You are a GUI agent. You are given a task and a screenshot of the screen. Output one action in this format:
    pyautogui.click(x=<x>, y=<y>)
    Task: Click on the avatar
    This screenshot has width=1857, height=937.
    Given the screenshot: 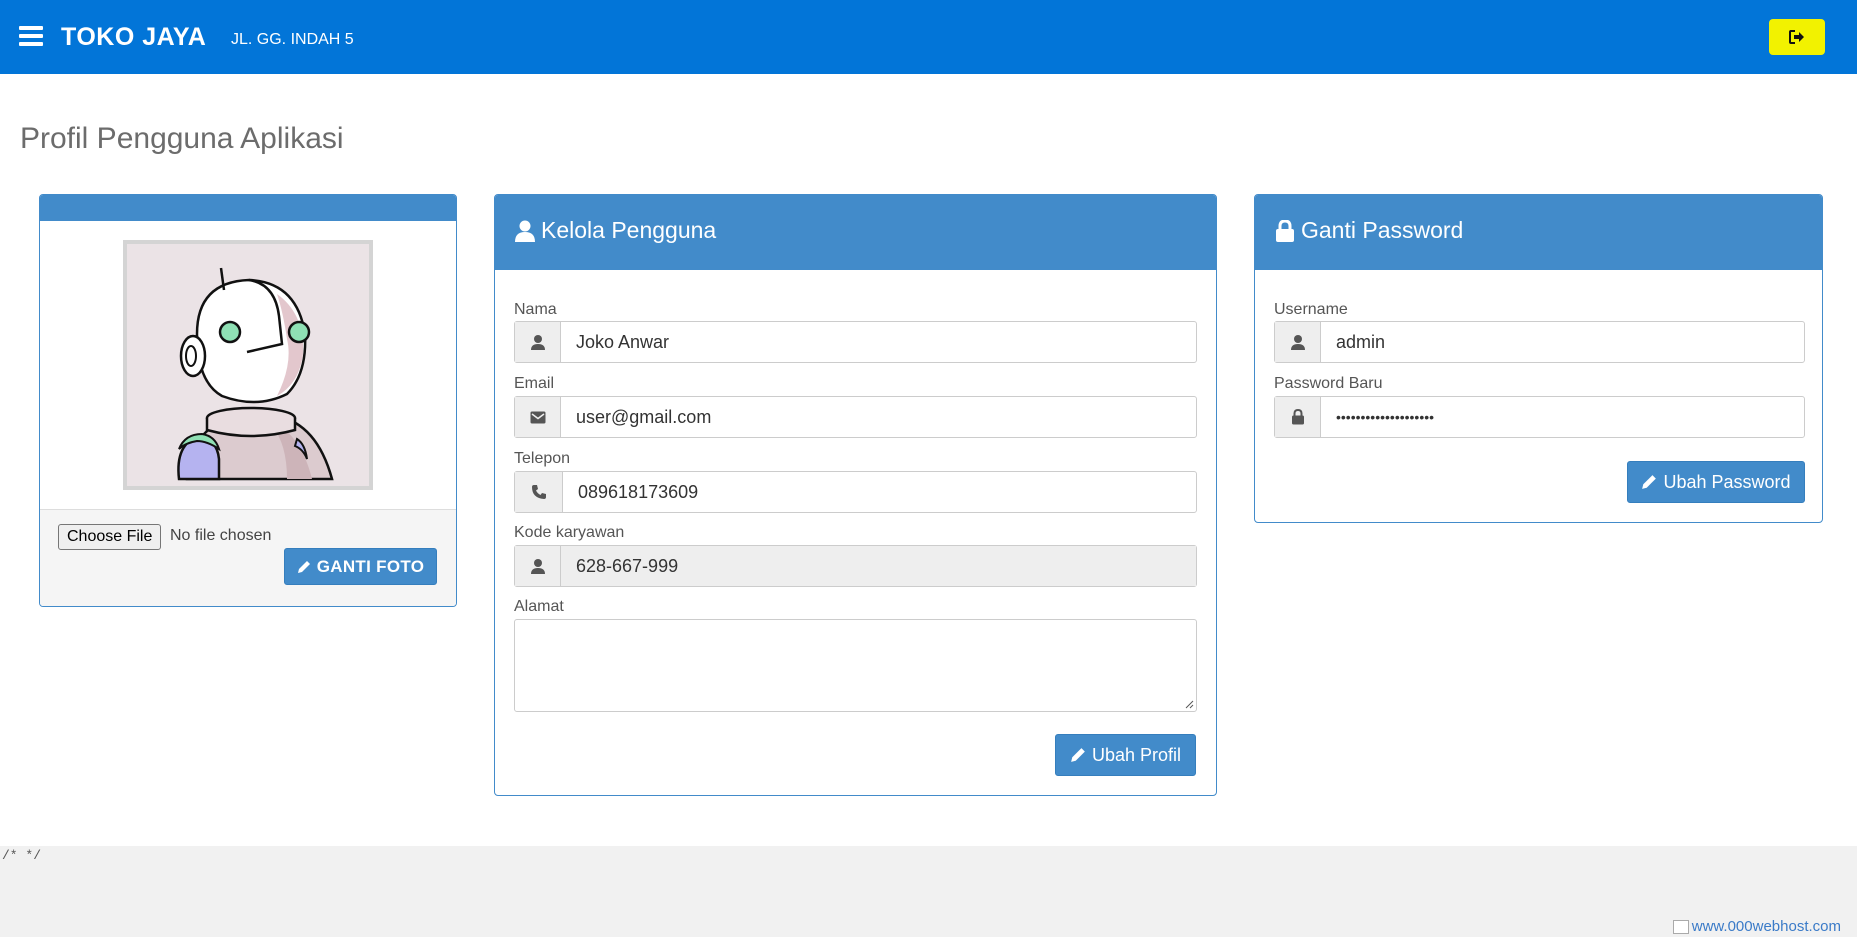 What is the action you would take?
    pyautogui.click(x=248, y=365)
    